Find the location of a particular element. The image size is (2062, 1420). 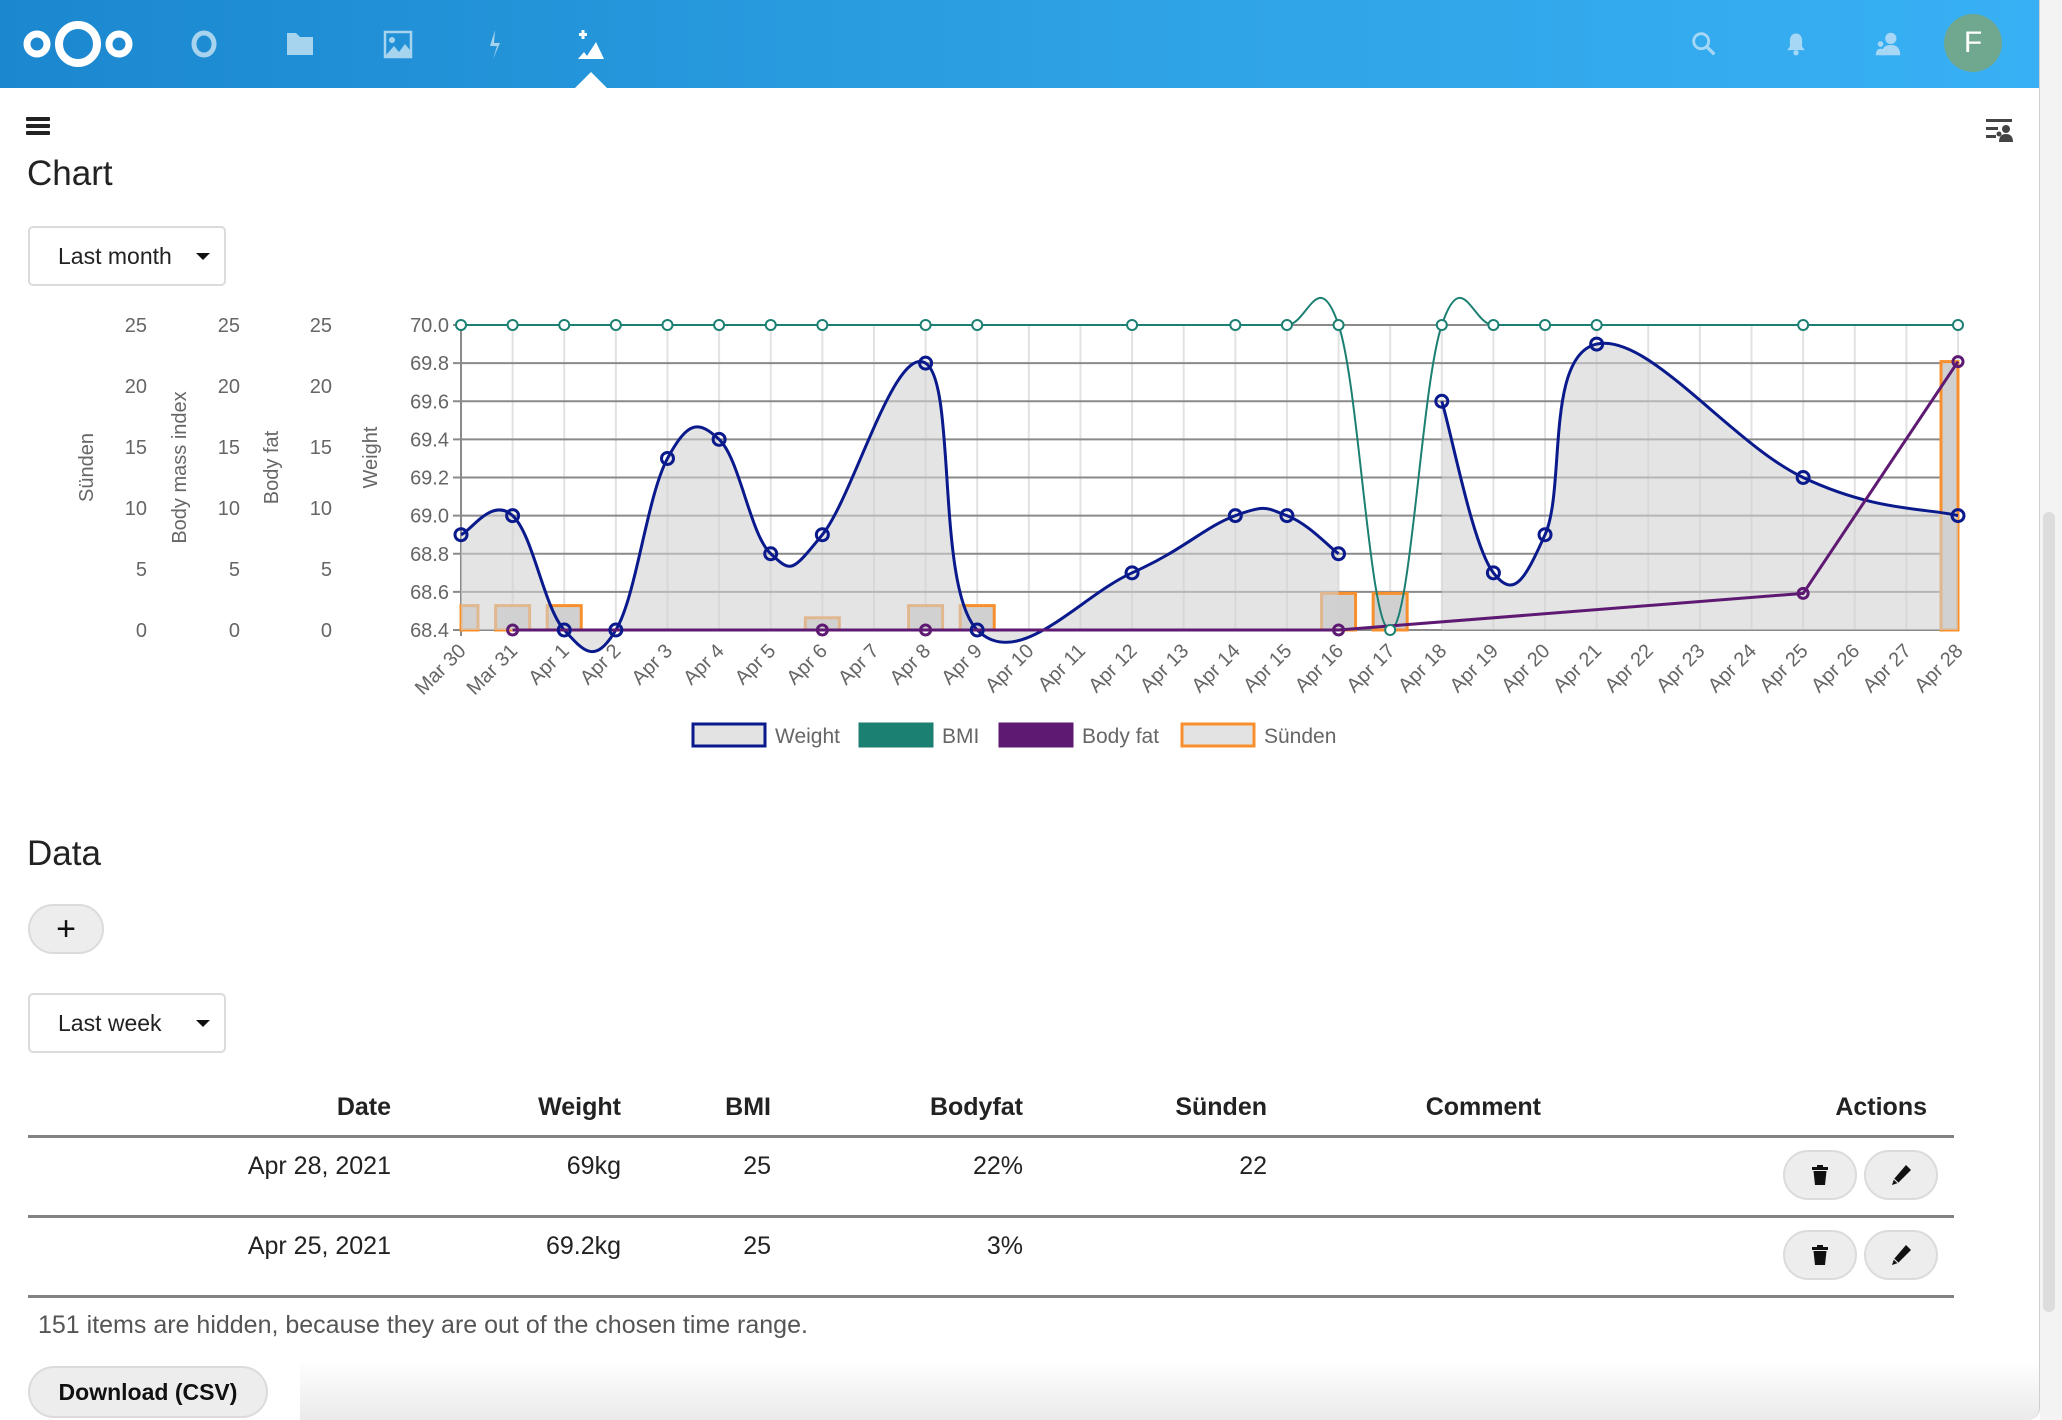

x-tick-label: Apr 22 is located at coordinates (1629, 668).